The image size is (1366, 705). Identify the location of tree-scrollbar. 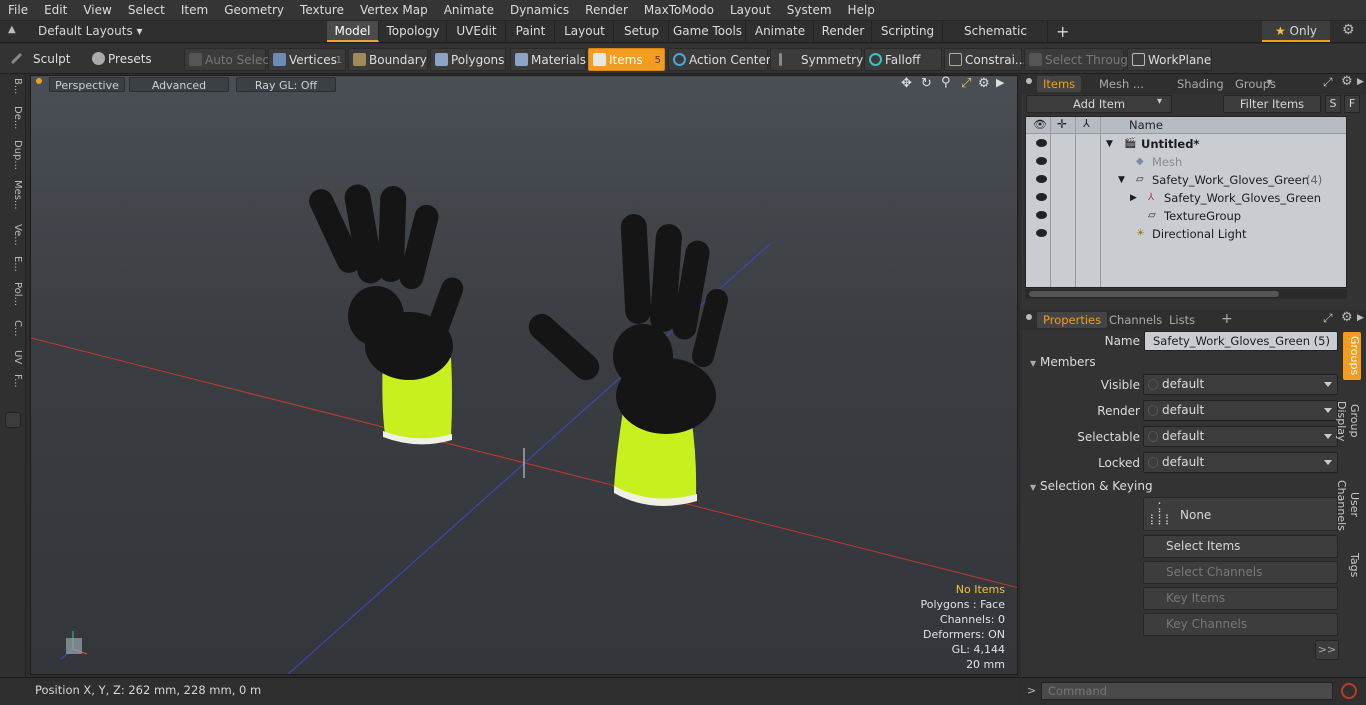
(1186, 294).